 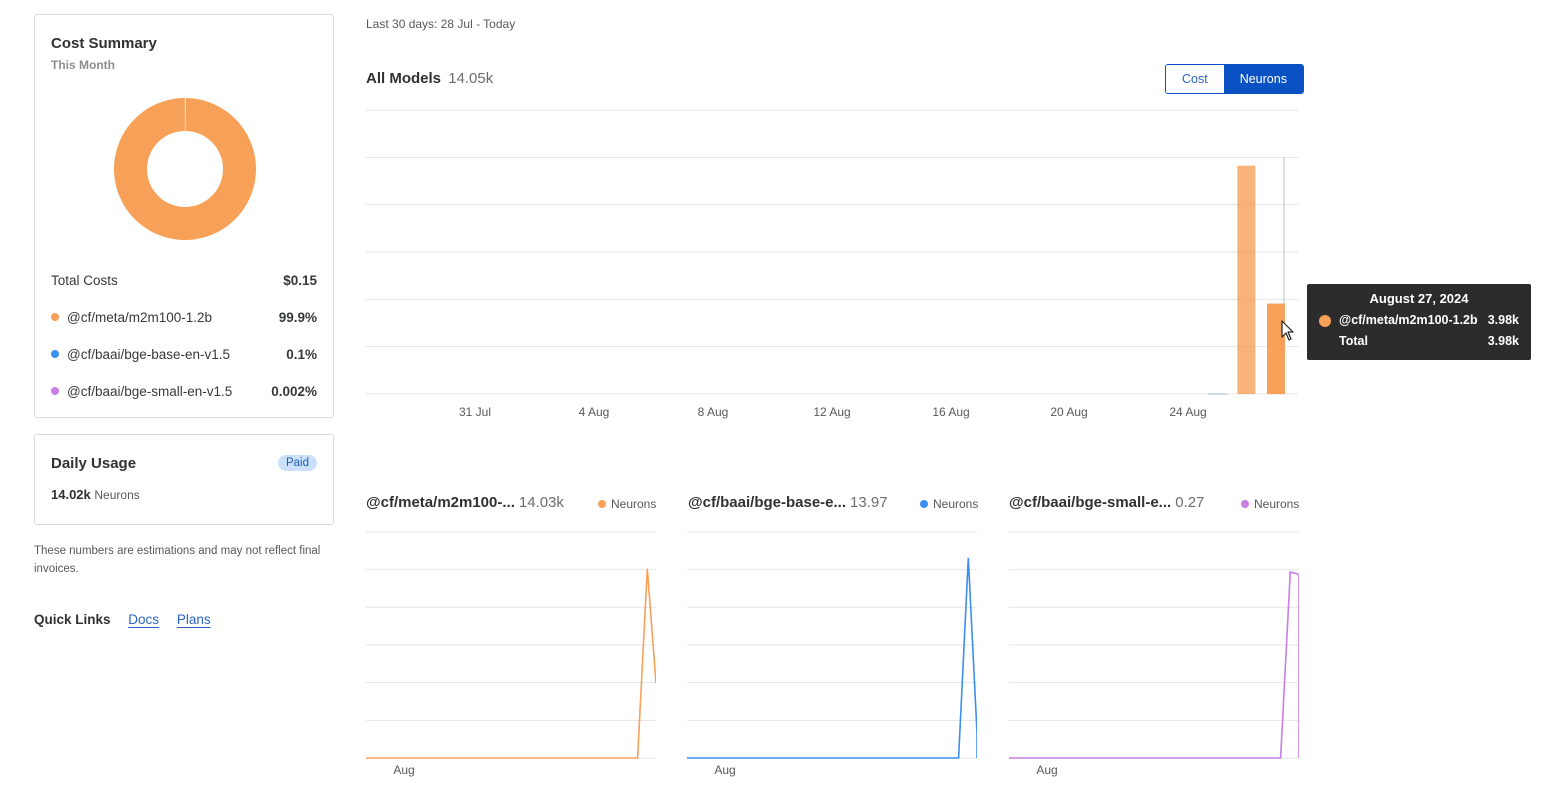 I want to click on bge-small-line-chart: Aug, so click(x=1154, y=654).